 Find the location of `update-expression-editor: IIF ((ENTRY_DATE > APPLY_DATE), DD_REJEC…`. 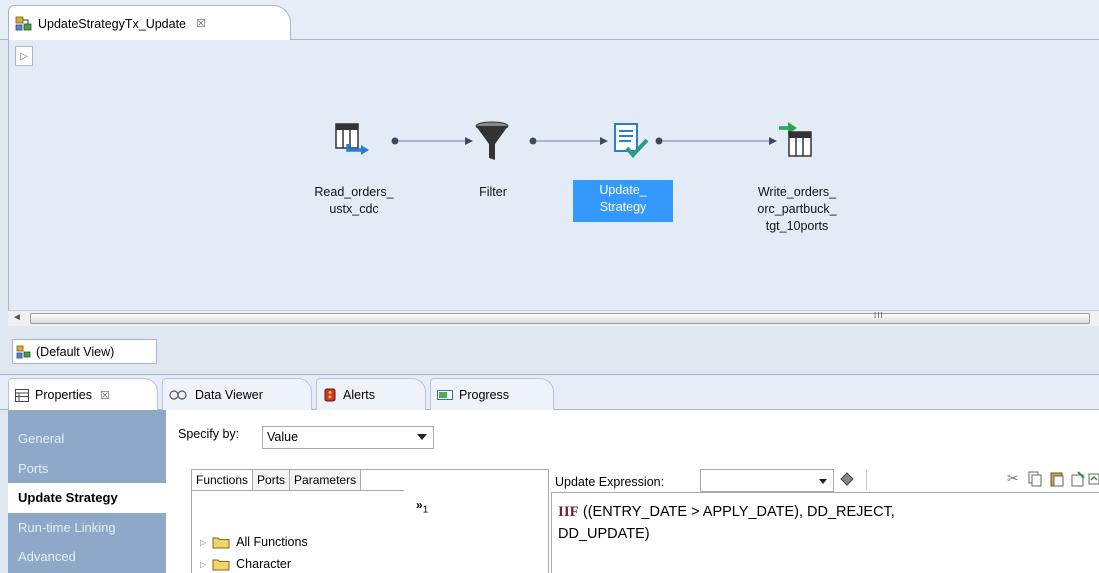

update-expression-editor: IIF ((ENTRY_DATE > APPLY_DATE), DD_REJEC… is located at coordinates (825, 532).